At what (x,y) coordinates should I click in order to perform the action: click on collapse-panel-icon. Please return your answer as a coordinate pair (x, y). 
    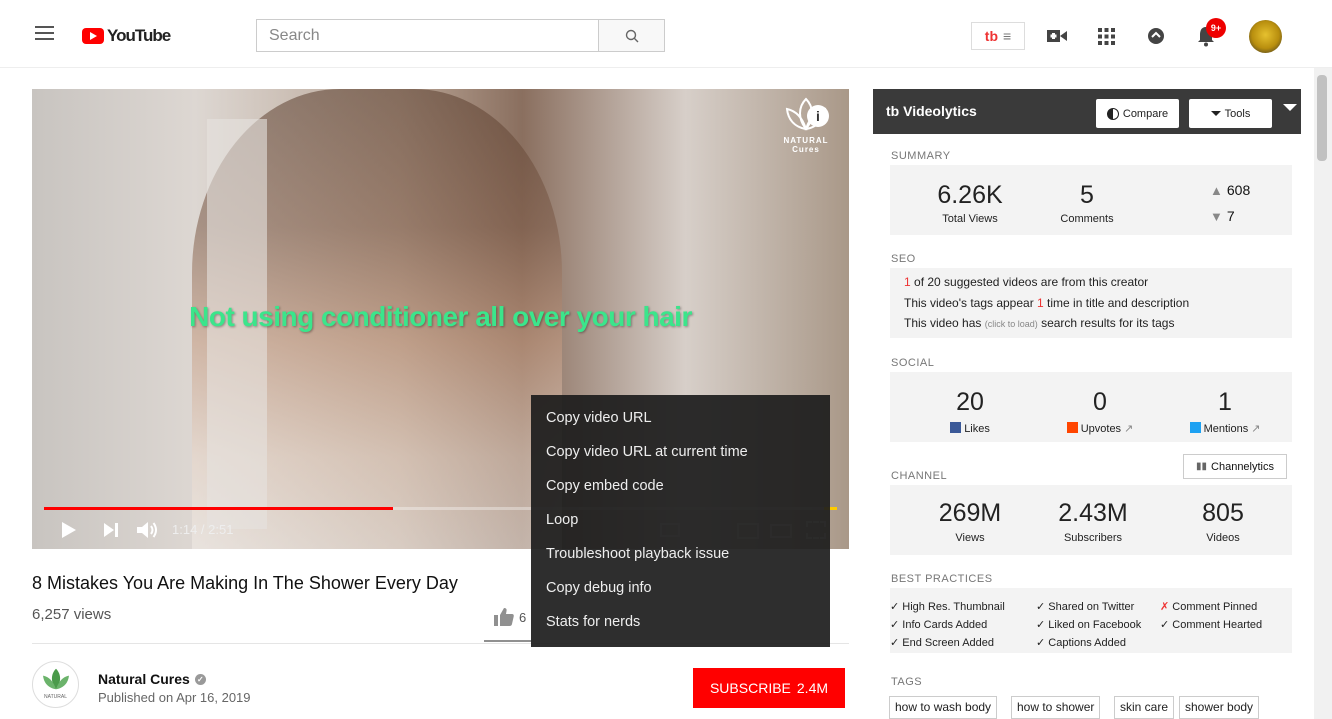
    Looking at the image, I should click on (1290, 107).